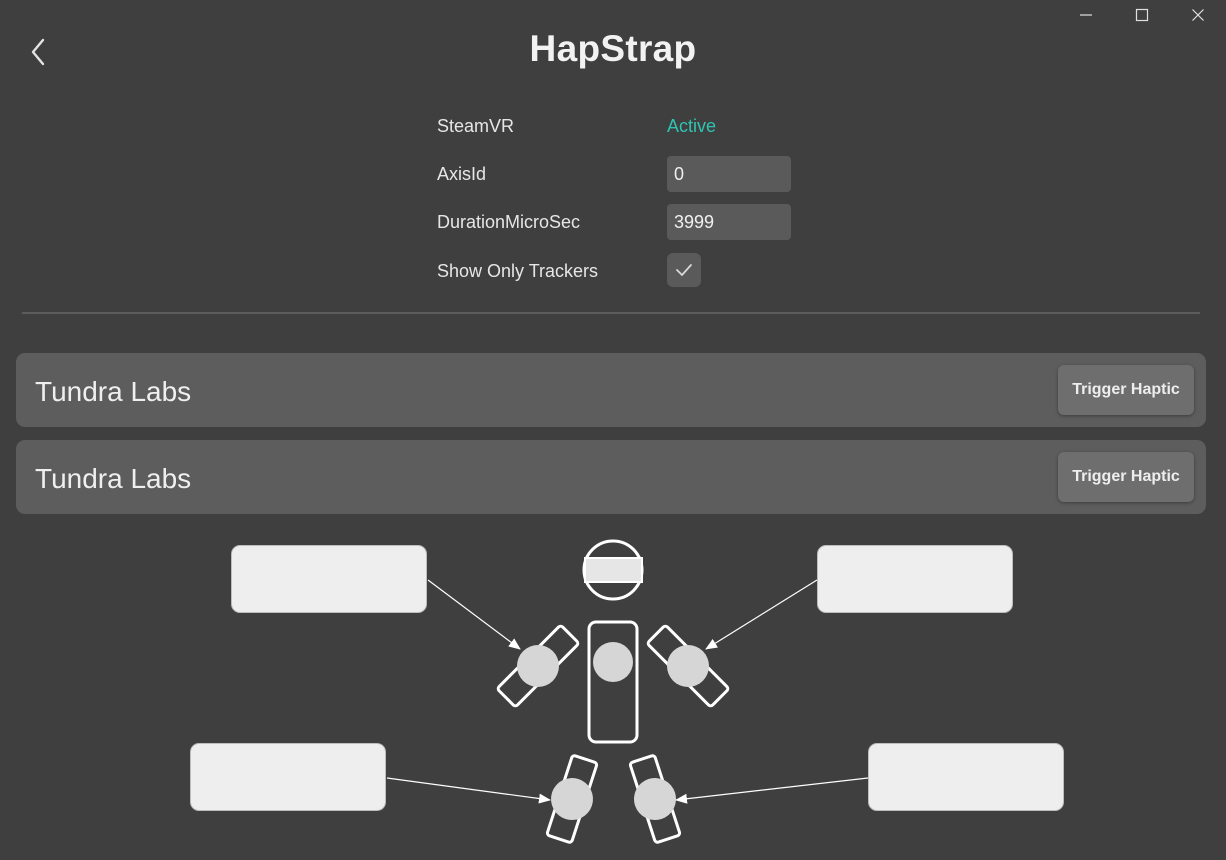 This screenshot has height=860, width=1226. What do you see at coordinates (468, 790) in the screenshot?
I see `arrow-lower-left` at bounding box center [468, 790].